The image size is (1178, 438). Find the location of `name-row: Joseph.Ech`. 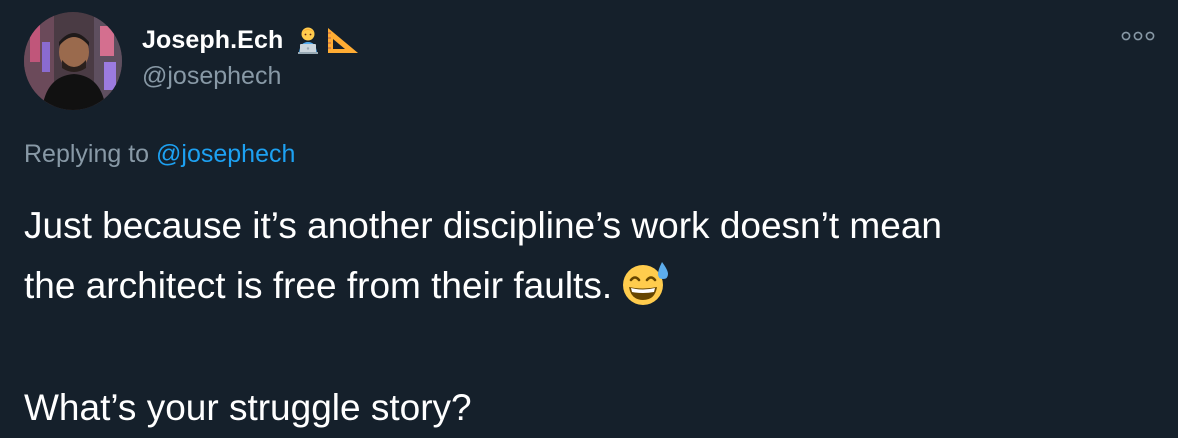

name-row: Joseph.Ech is located at coordinates (251, 40).